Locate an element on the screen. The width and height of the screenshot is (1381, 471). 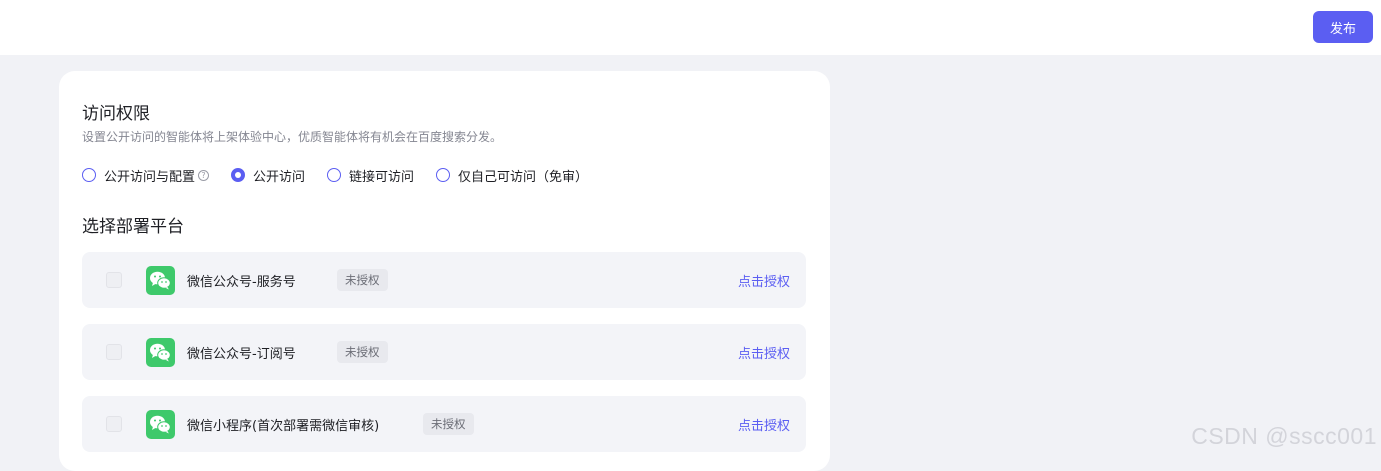
radio-public-access: 公开访问 is located at coordinates (268, 175).